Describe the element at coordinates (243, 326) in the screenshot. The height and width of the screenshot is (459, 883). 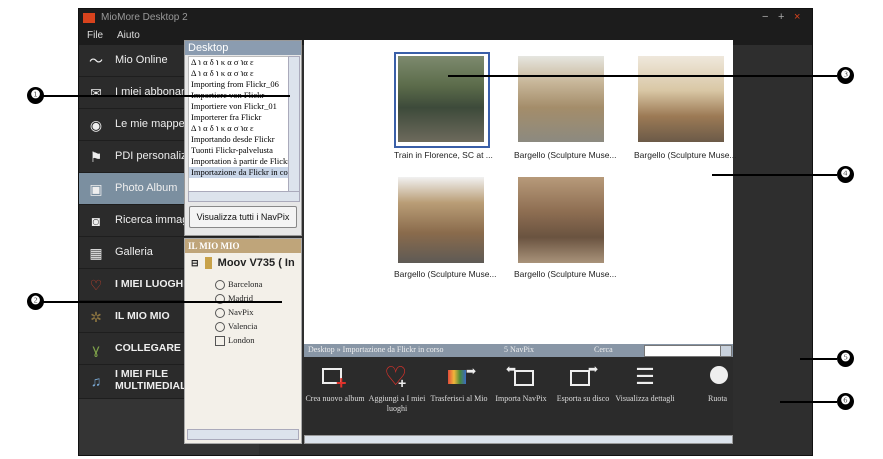
I see `tree-item-label: Valencia` at that location.